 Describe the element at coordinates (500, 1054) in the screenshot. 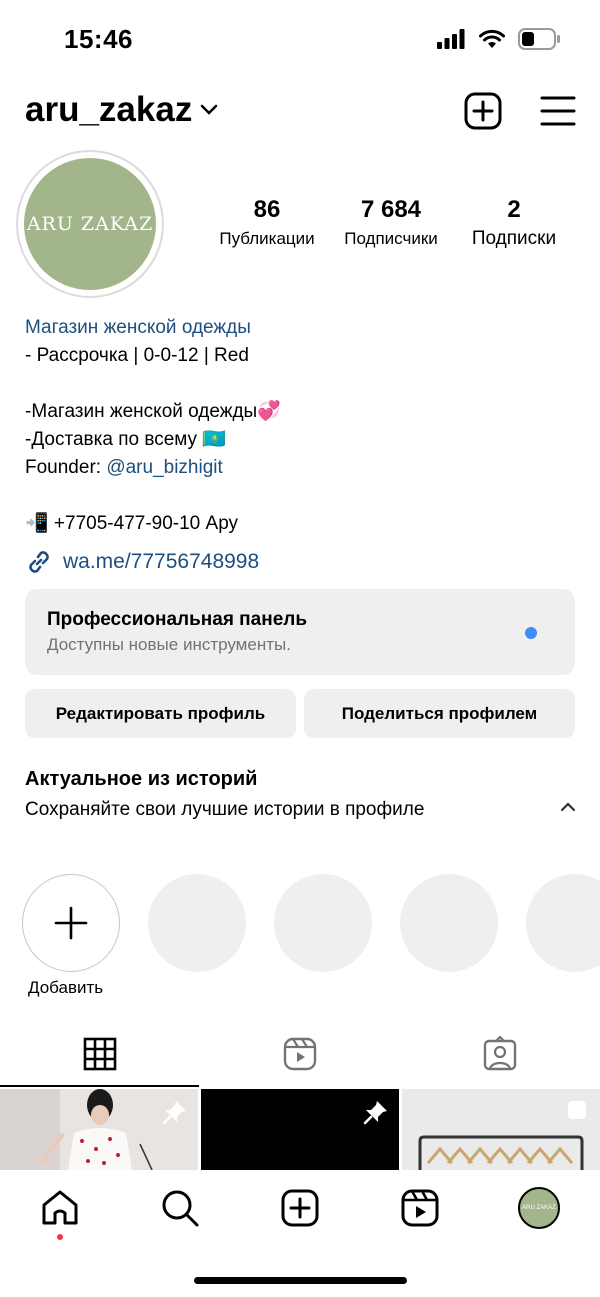

I see `tagged-tab-icon` at that location.